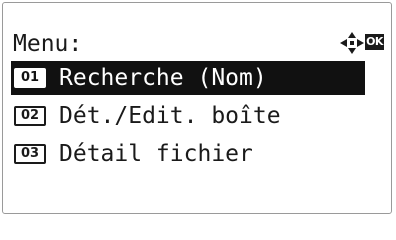  Describe the element at coordinates (48, 44) in the screenshot. I see `menu-title: Menu:` at that location.